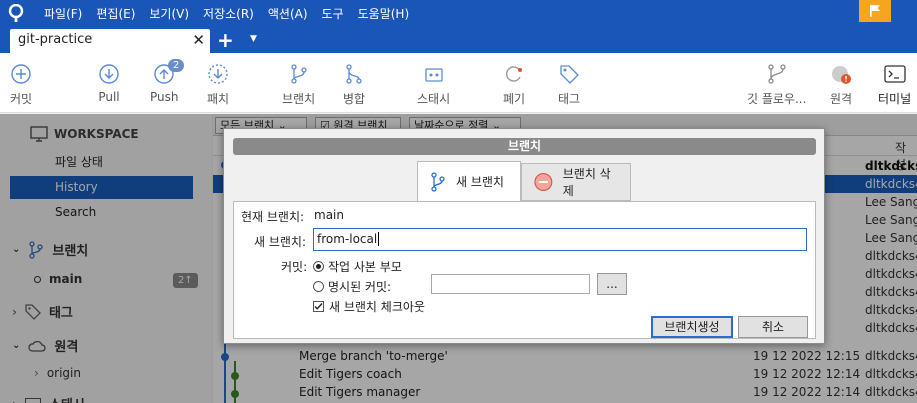  What do you see at coordinates (253, 39) in the screenshot?
I see `chevron-down-icon: ▼` at bounding box center [253, 39].